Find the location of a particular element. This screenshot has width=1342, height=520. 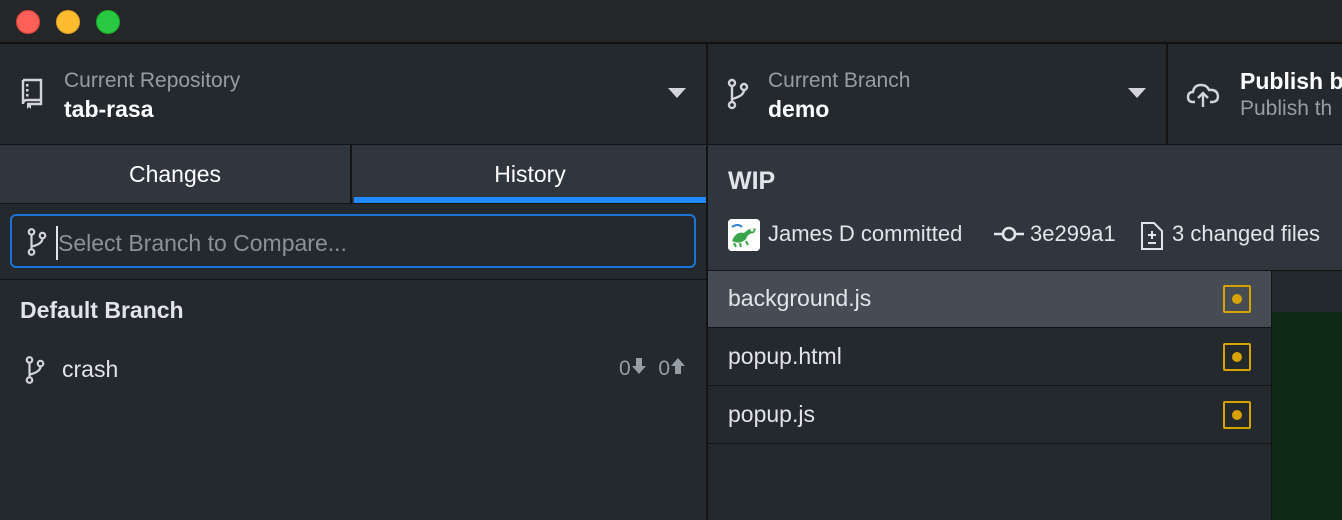

current-repository-name: tab-rasa is located at coordinates (109, 109).